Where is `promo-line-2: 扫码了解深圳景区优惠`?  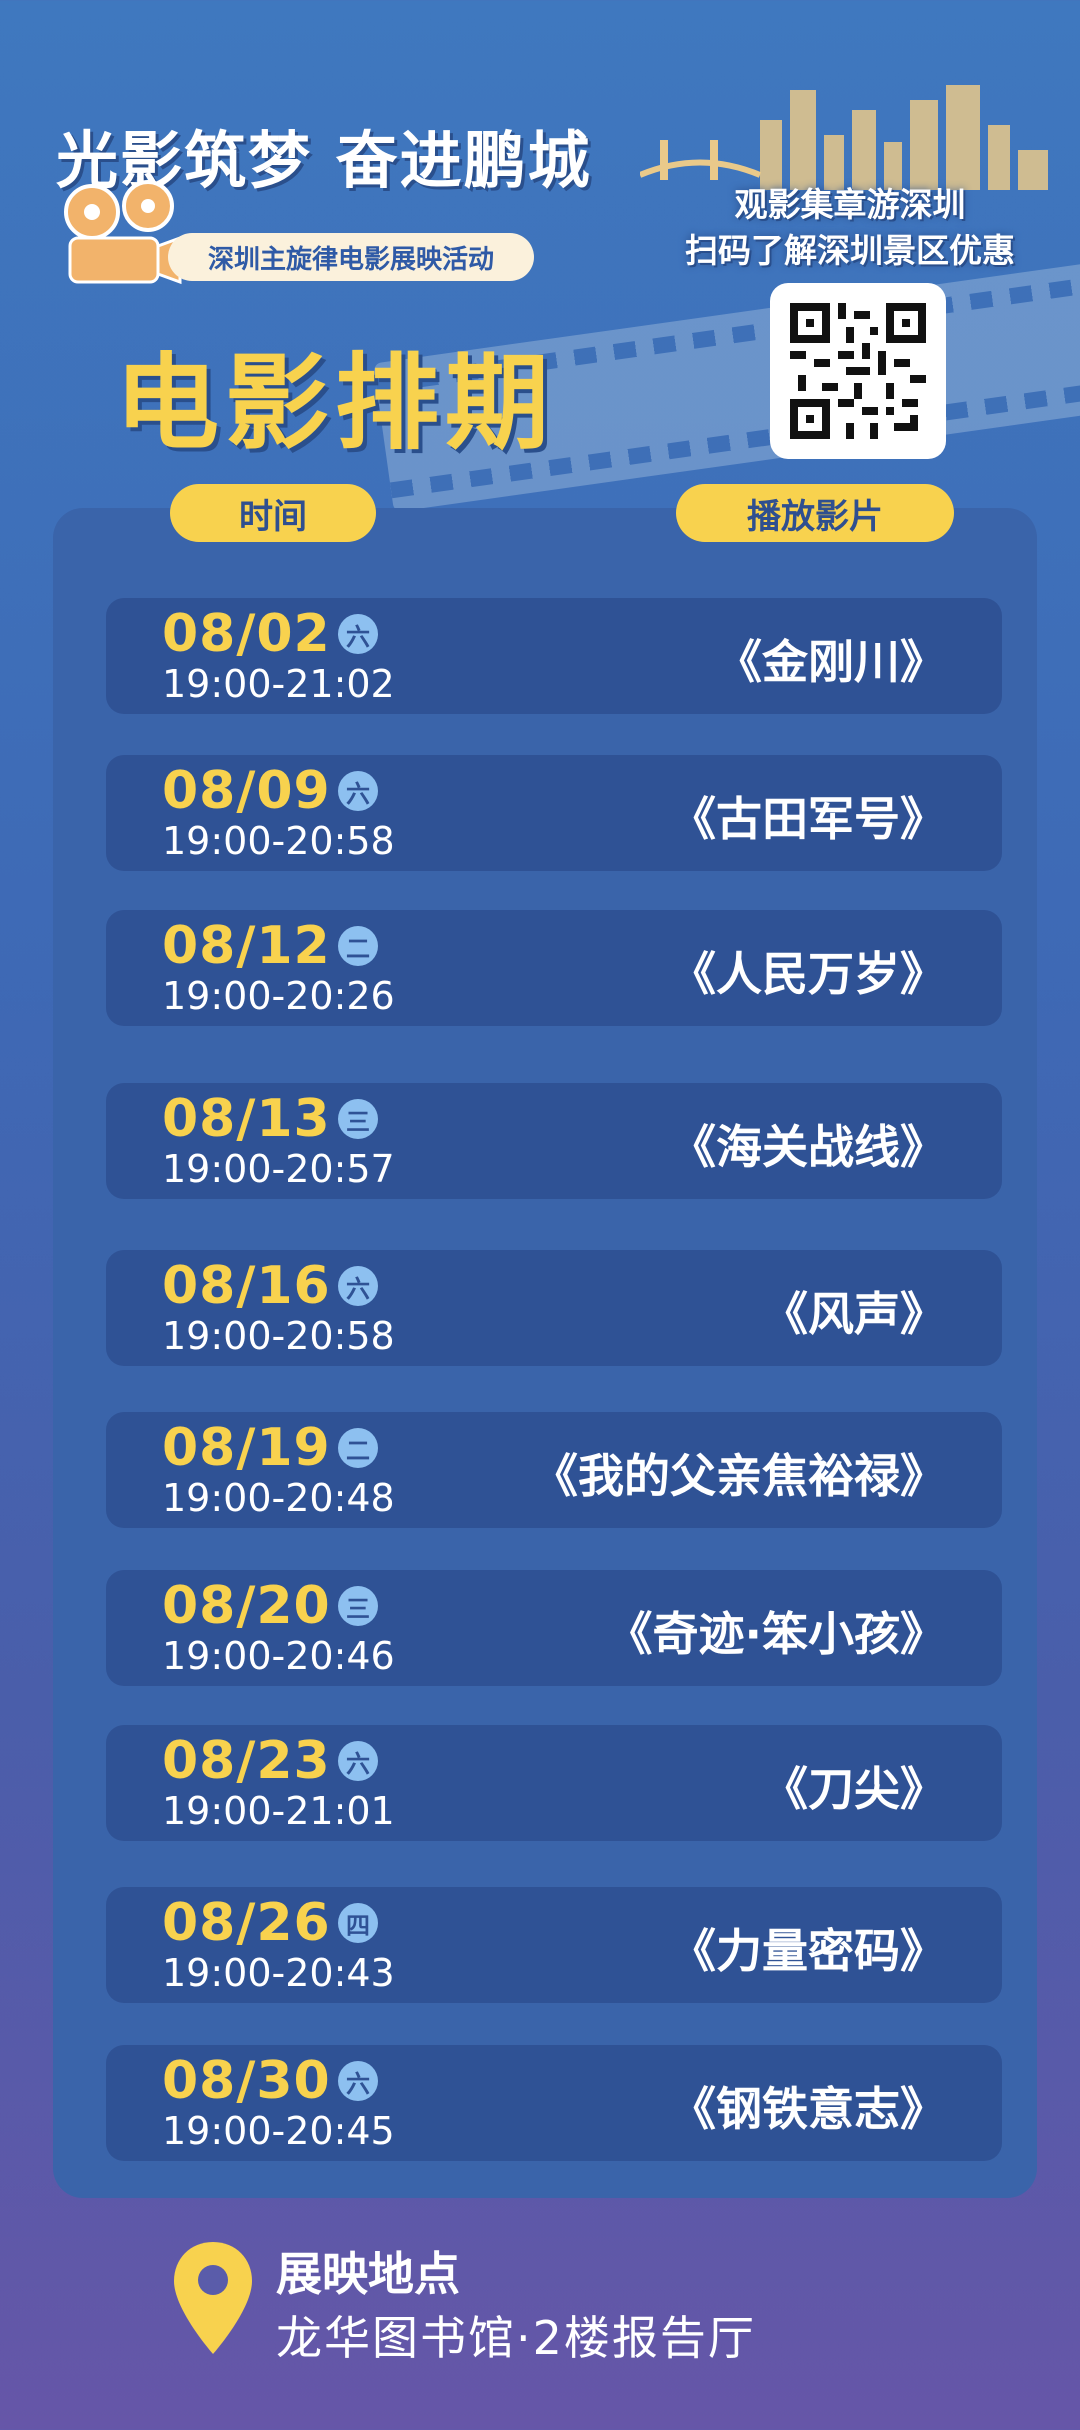 promo-line-2: 扫码了解深圳景区优惠 is located at coordinates (850, 250).